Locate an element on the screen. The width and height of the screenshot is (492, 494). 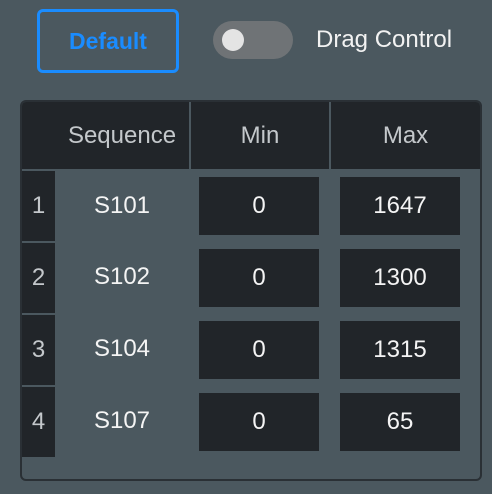
index-column-header is located at coordinates (38, 135).